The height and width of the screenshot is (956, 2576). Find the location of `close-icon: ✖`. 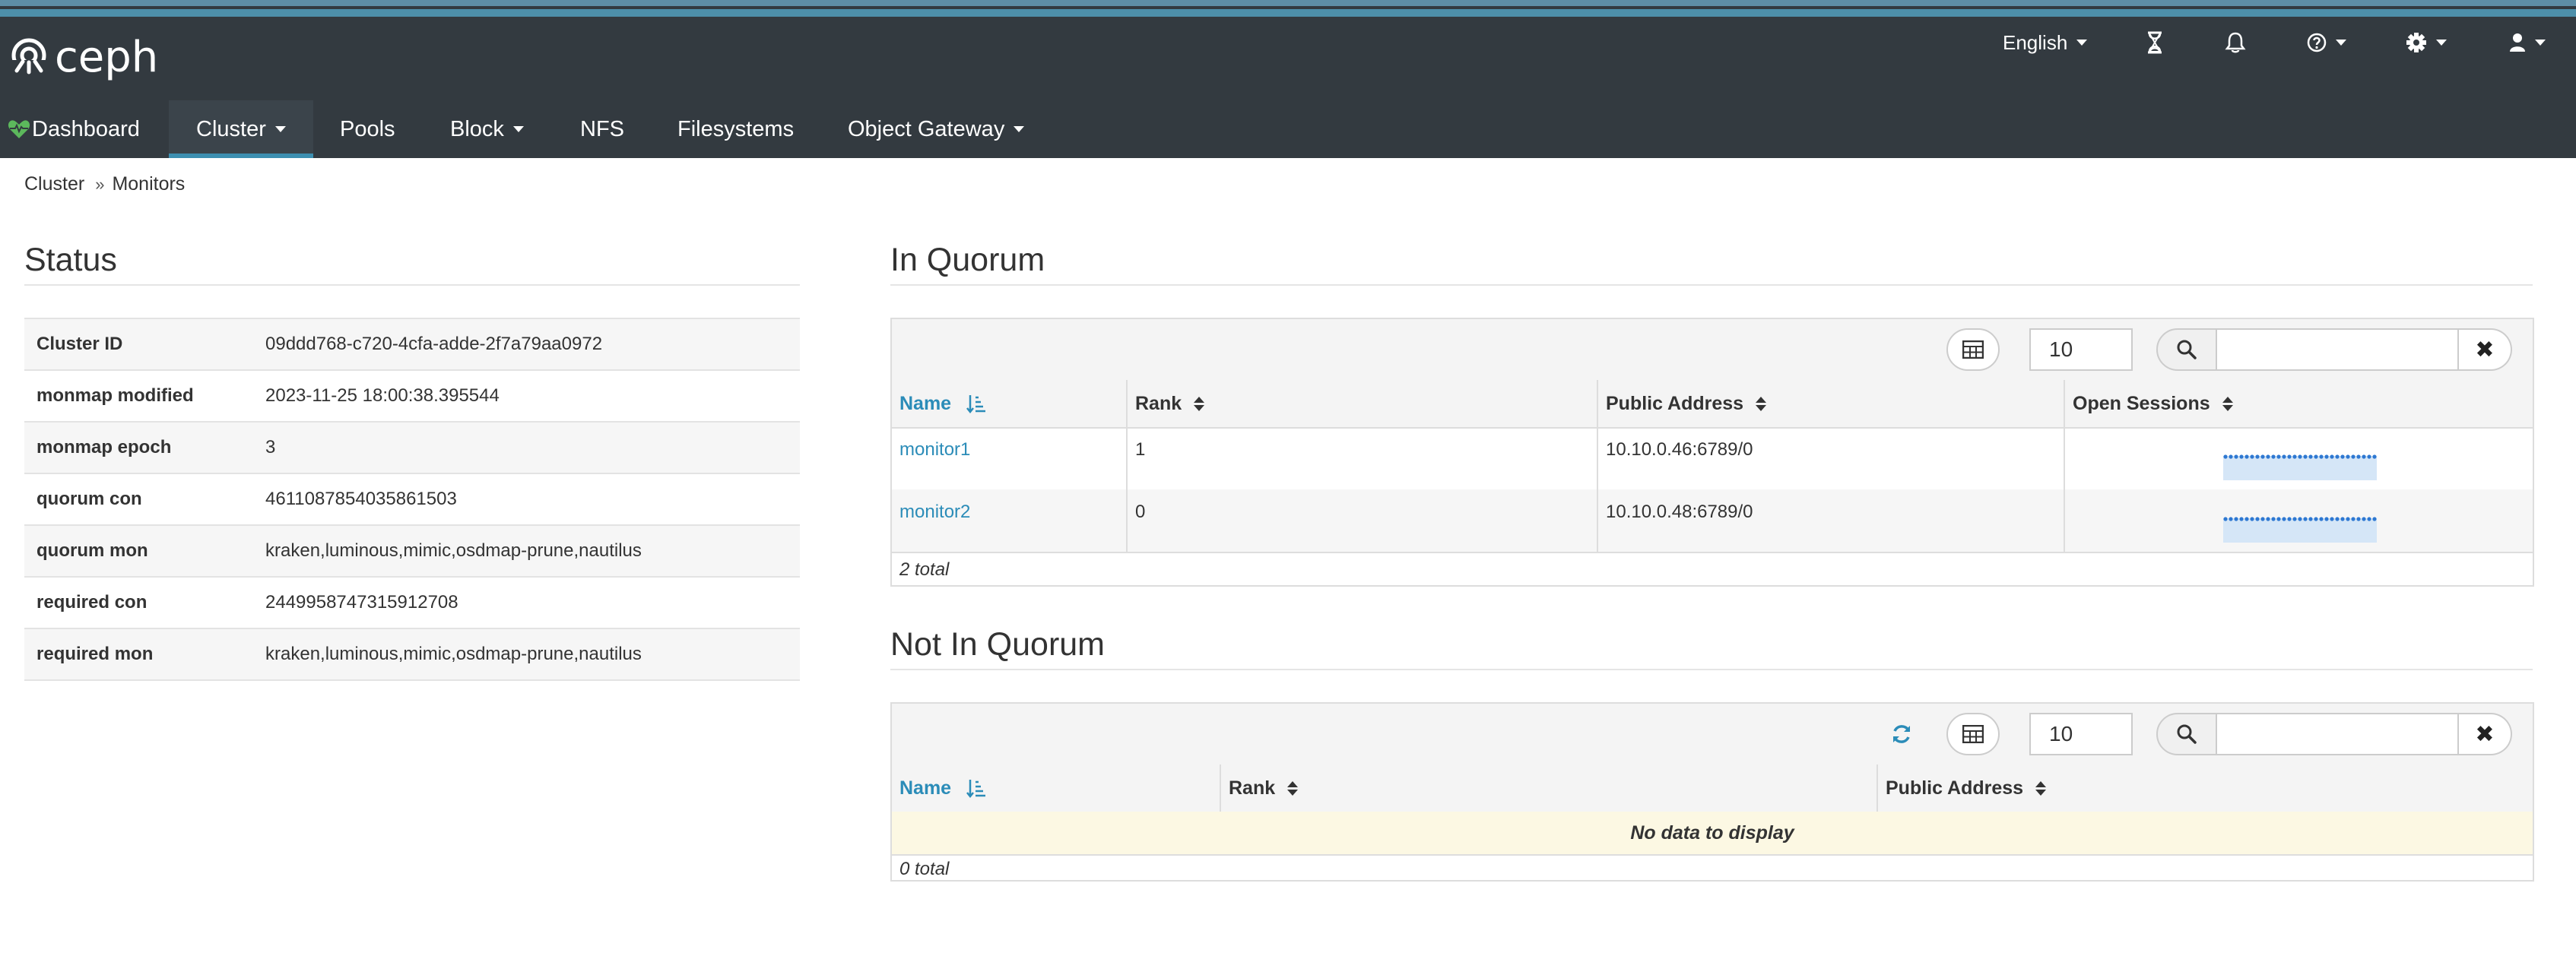

close-icon: ✖ is located at coordinates (2485, 349).